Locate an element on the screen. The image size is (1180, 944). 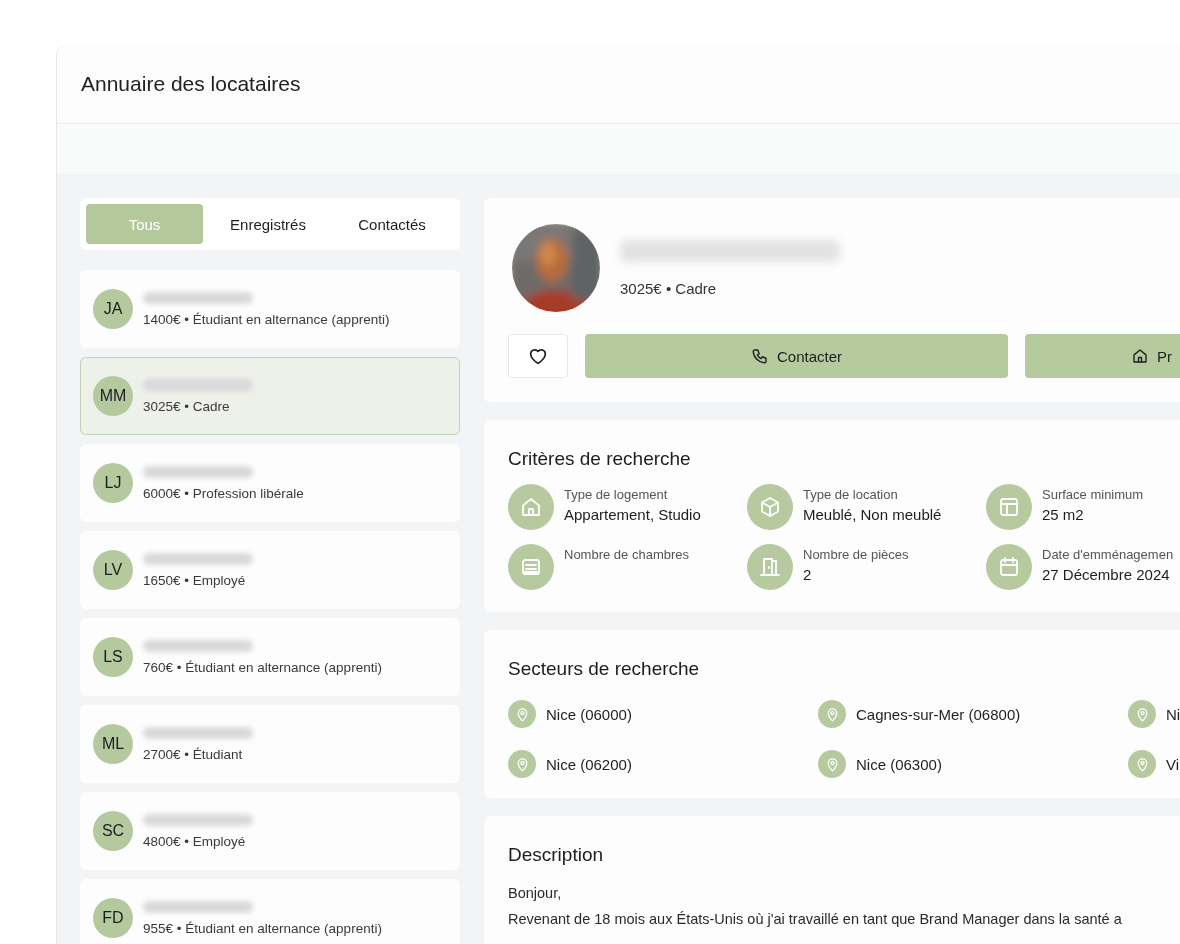
tenant-subtitle: 4800€ • Employé is located at coordinates (195, 841).